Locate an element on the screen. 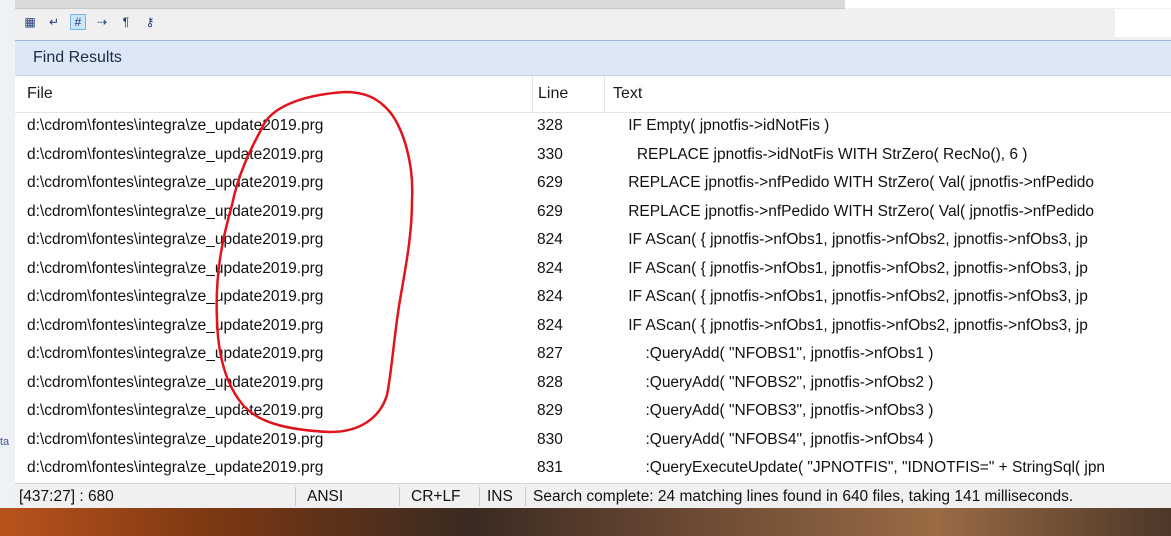 This screenshot has height=536, width=1171. result-text: :QueryAdd( "NFOBS3", jpnotfis->nfObs3 ) is located at coordinates (772, 410).